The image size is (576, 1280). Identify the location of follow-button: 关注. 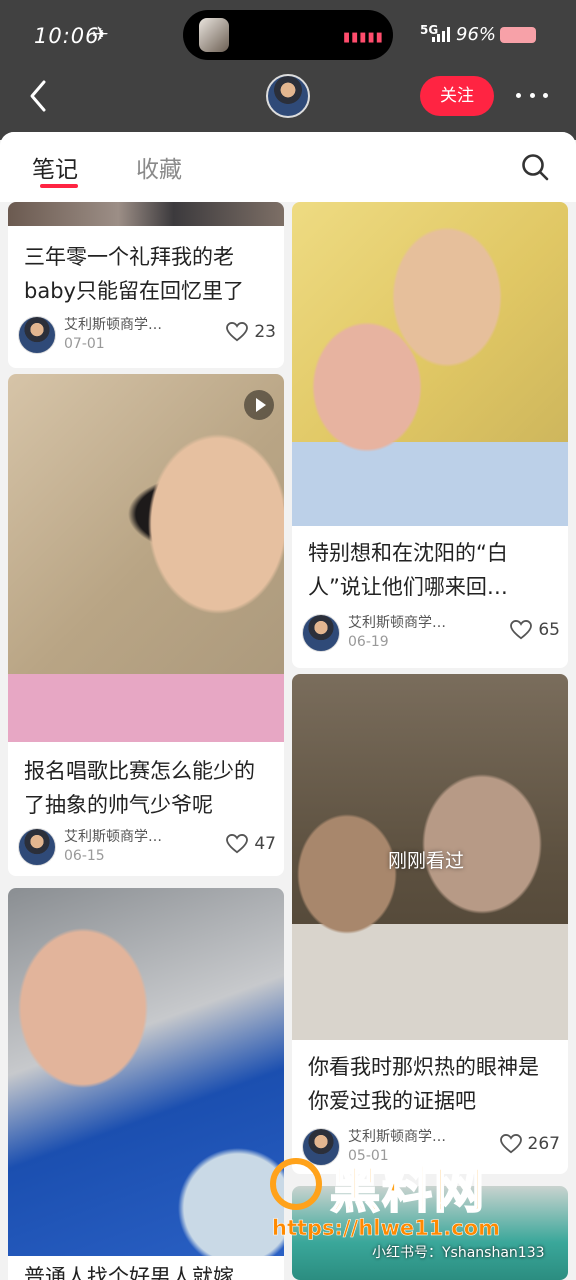
(457, 96).